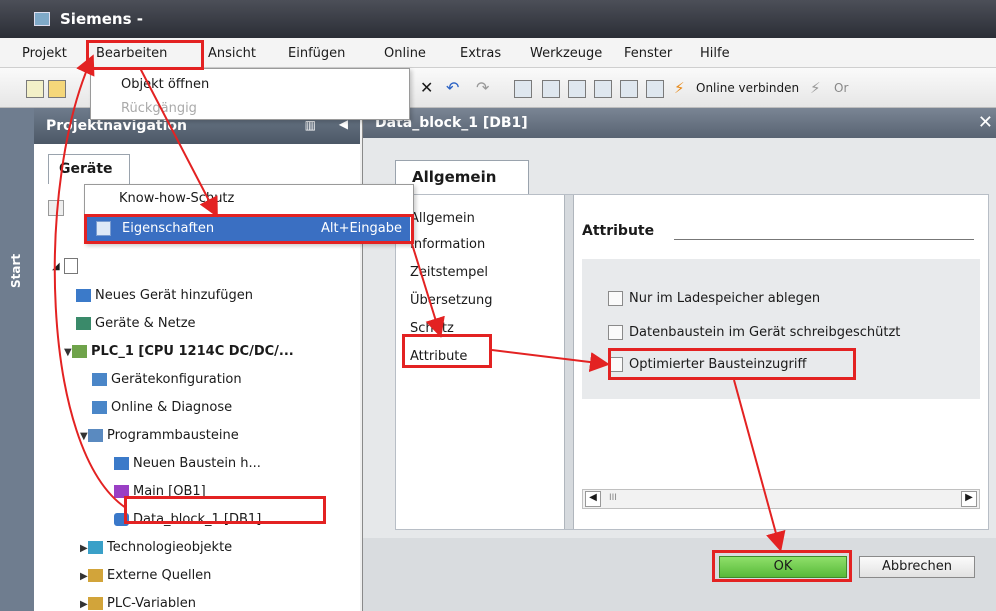 Image resolution: width=996 pixels, height=611 pixels. Describe the element at coordinates (197, 519) in the screenshot. I see `tree-item-label: Data_block_1 [DB1]` at that location.